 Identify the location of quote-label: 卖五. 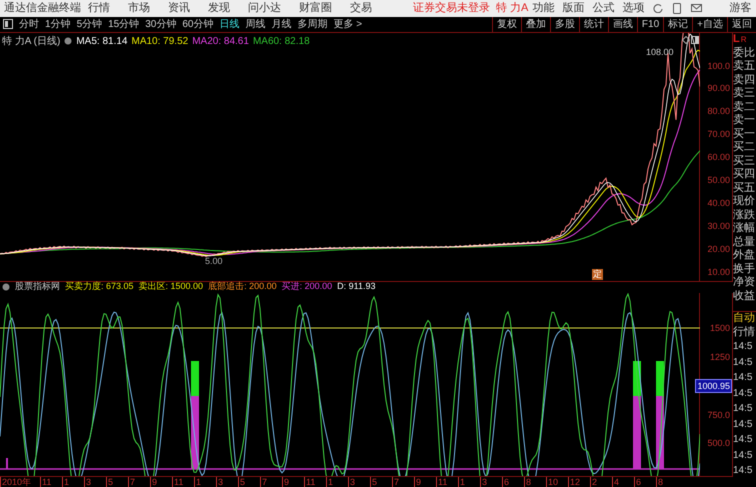
(744, 67).